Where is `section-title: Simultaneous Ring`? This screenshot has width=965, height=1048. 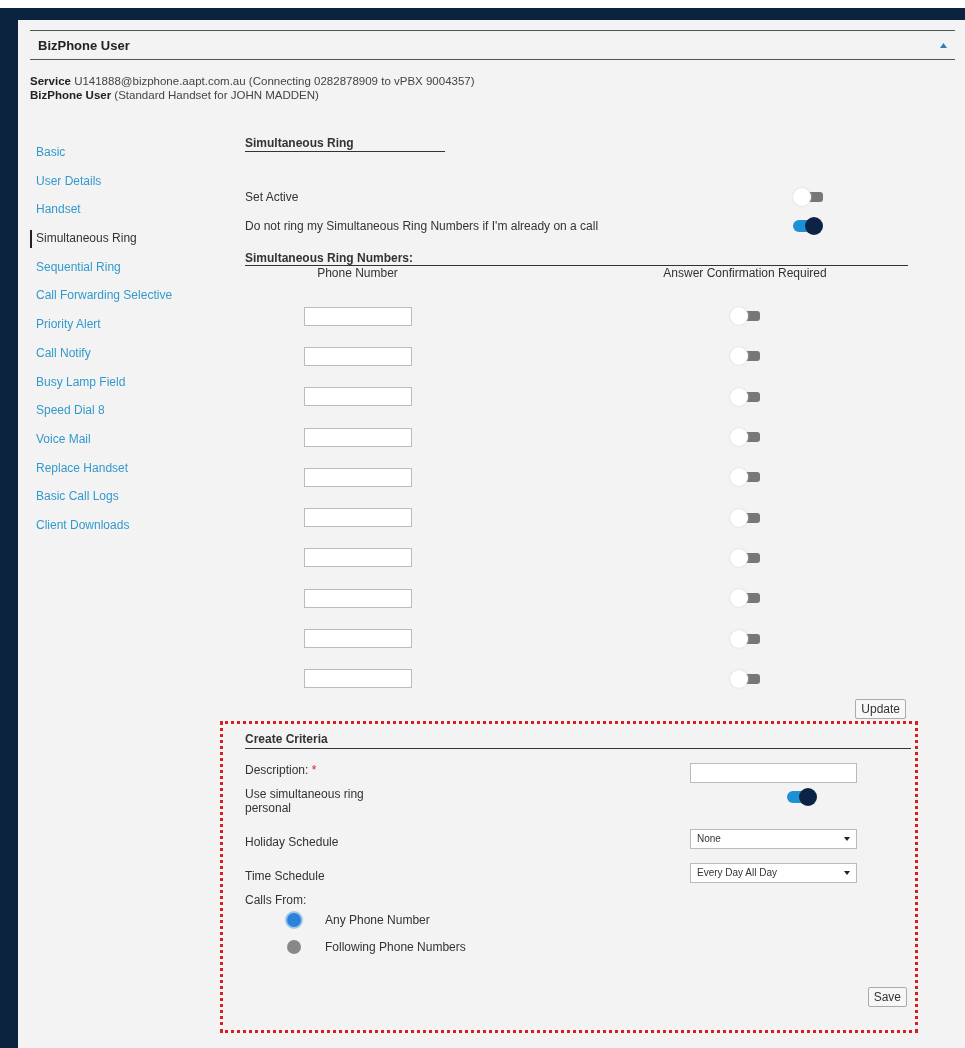
section-title: Simultaneous Ring is located at coordinates (345, 144).